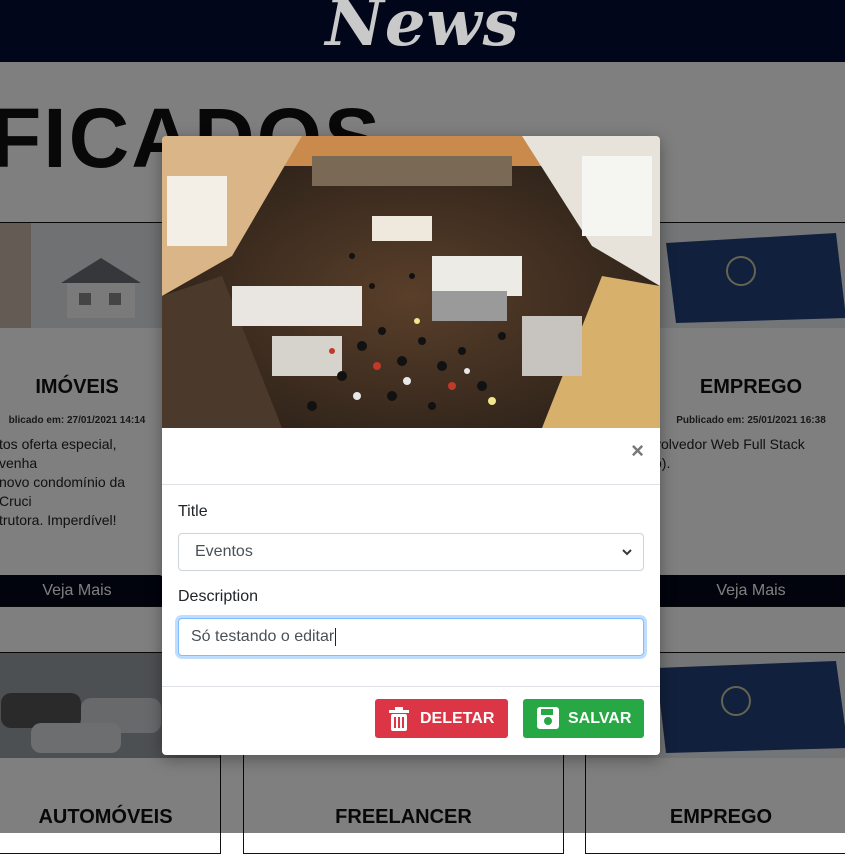 This screenshot has height=854, width=845. What do you see at coordinates (399, 719) in the screenshot?
I see `trash-icon` at bounding box center [399, 719].